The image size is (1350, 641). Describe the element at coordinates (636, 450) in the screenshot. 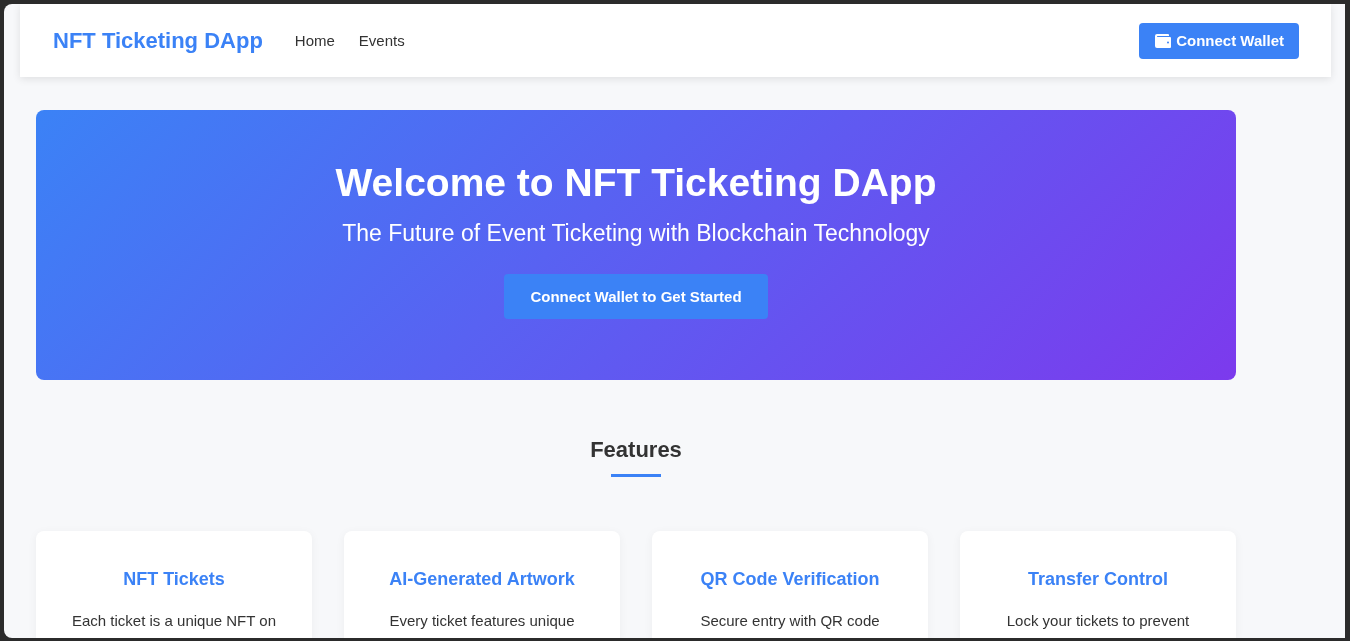

I see `section-heading: Features` at that location.